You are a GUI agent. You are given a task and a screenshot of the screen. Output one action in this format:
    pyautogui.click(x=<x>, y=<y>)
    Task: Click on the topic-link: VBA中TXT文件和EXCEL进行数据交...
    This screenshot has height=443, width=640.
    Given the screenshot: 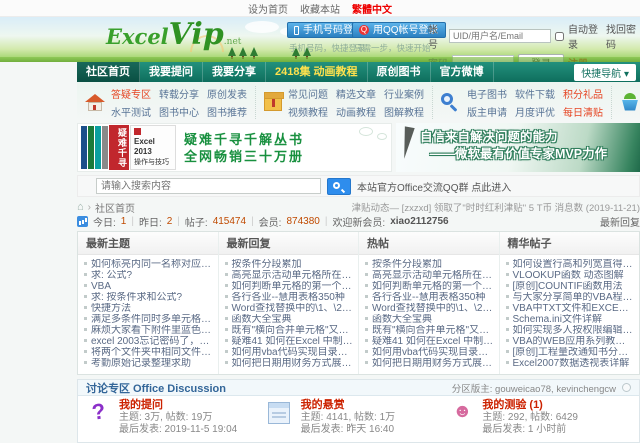 What is the action you would take?
    pyautogui.click(x=570, y=308)
    